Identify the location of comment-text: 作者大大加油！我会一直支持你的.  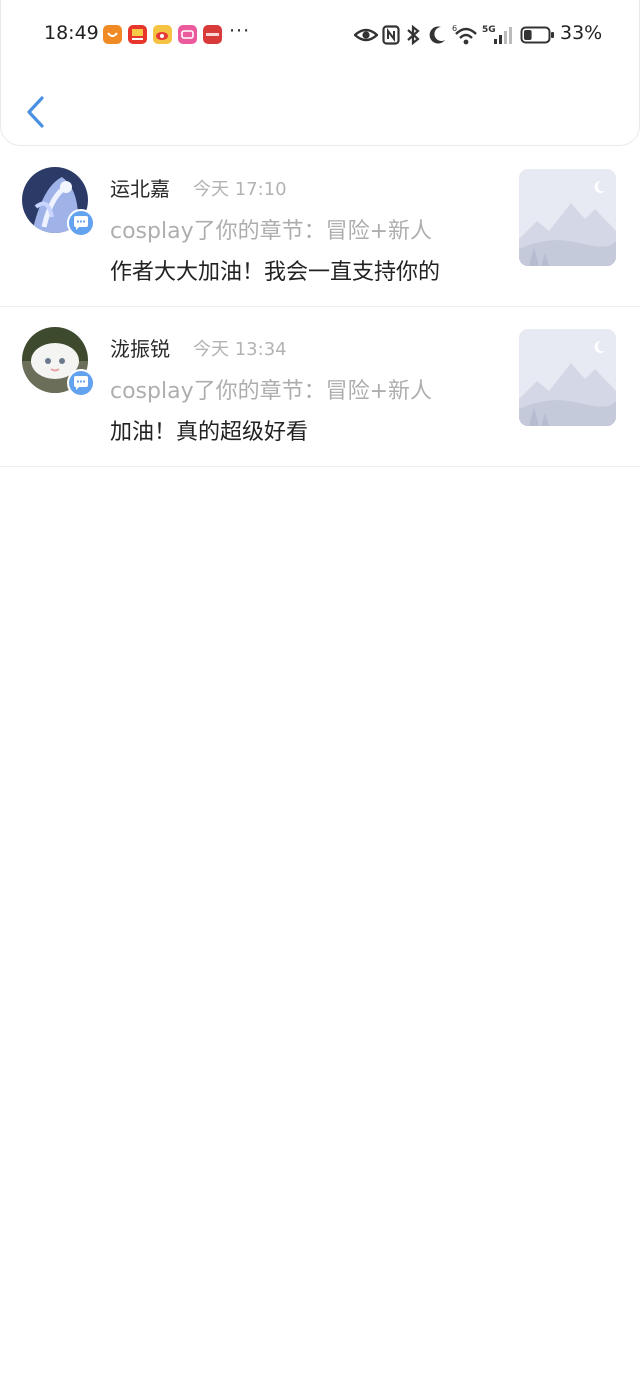
(275, 272).